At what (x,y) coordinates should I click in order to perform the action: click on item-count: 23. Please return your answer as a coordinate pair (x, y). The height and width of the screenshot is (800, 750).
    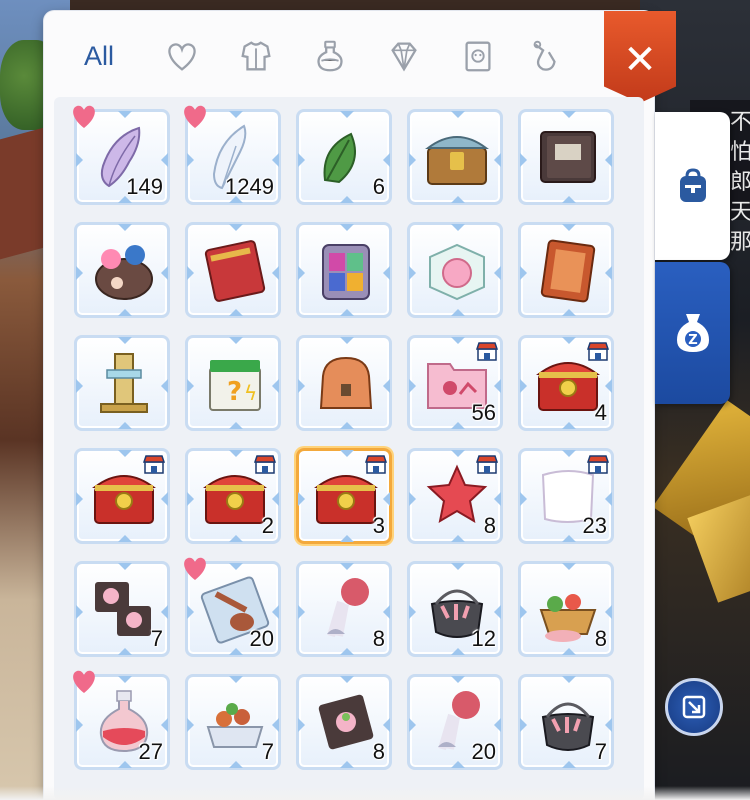
    Looking at the image, I should click on (594, 525).